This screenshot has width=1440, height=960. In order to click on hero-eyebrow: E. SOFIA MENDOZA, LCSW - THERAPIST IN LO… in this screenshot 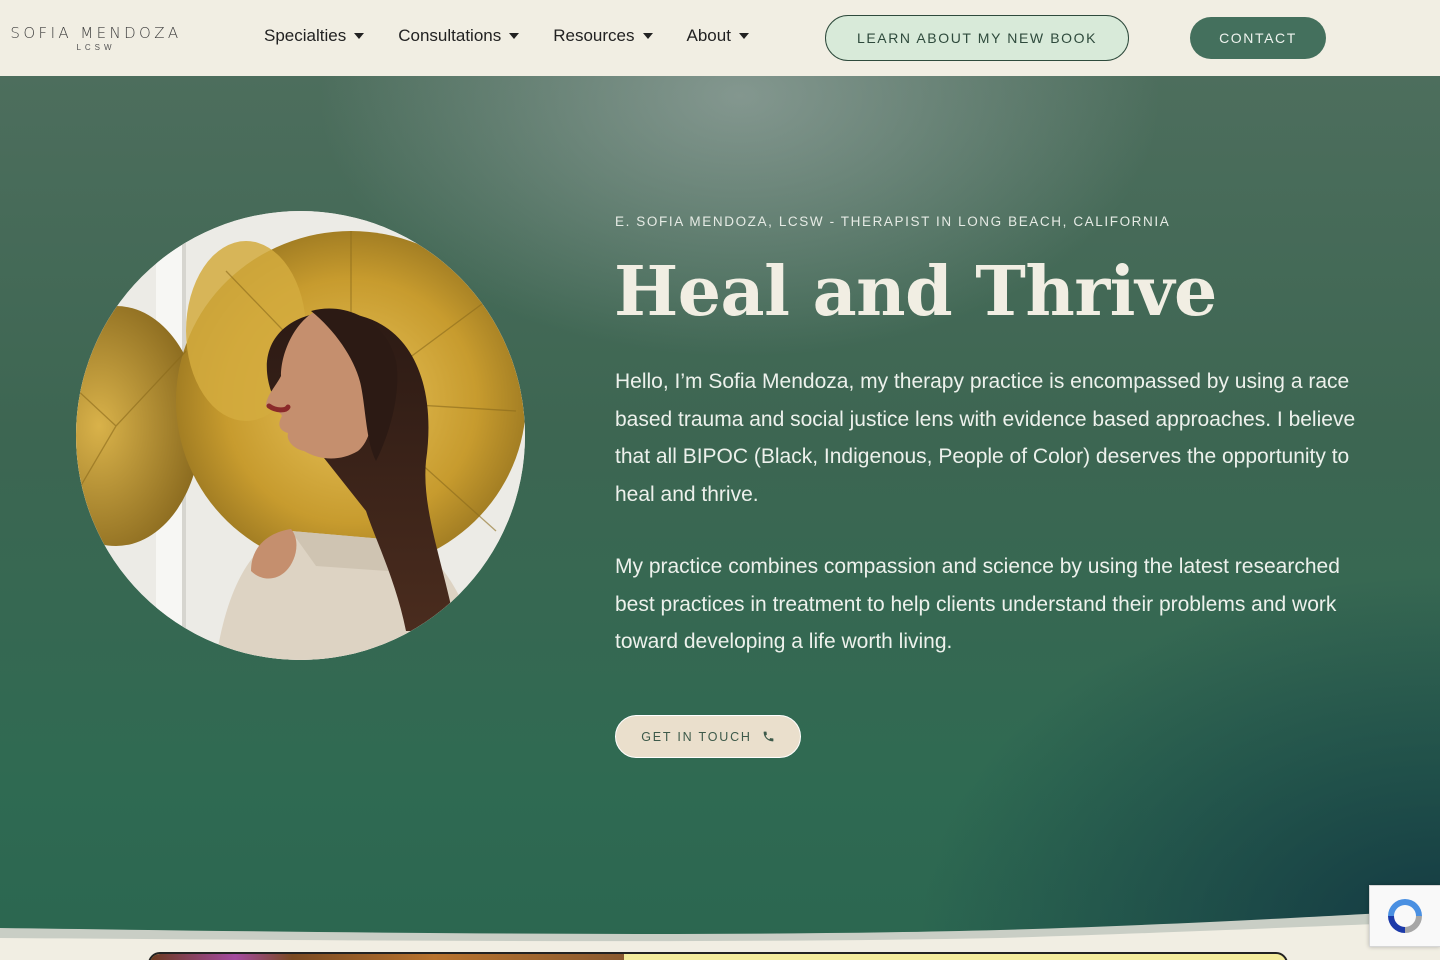, I will do `click(893, 221)`.